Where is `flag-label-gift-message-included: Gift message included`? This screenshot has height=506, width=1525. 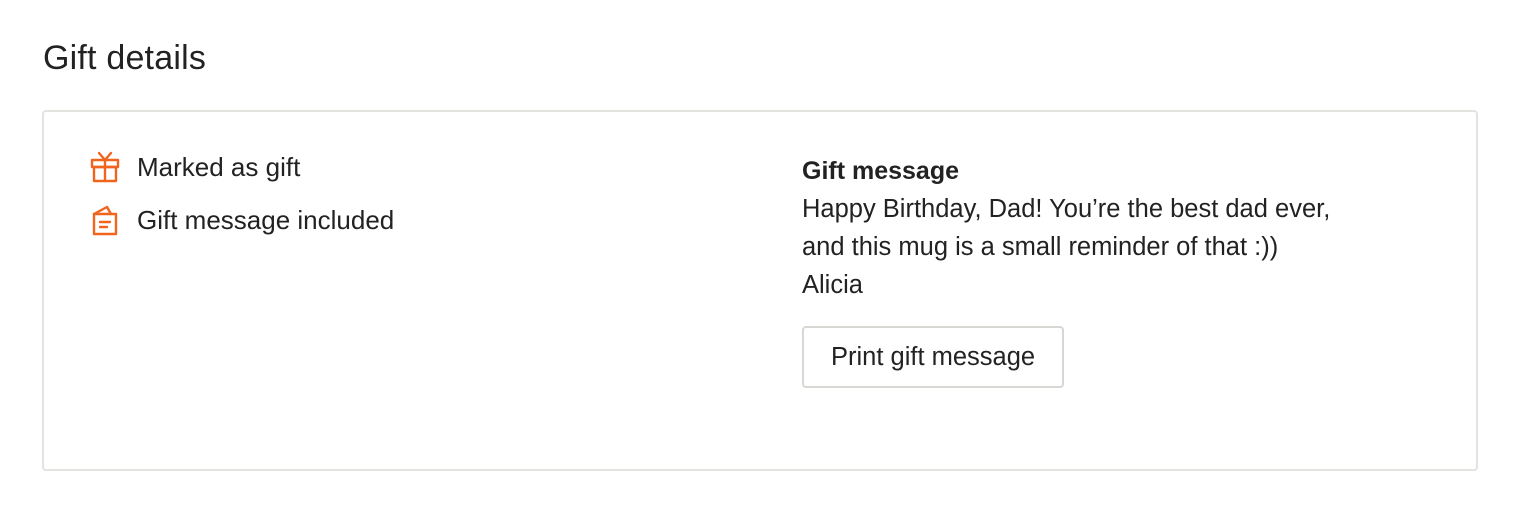
flag-label-gift-message-included: Gift message included is located at coordinates (266, 220).